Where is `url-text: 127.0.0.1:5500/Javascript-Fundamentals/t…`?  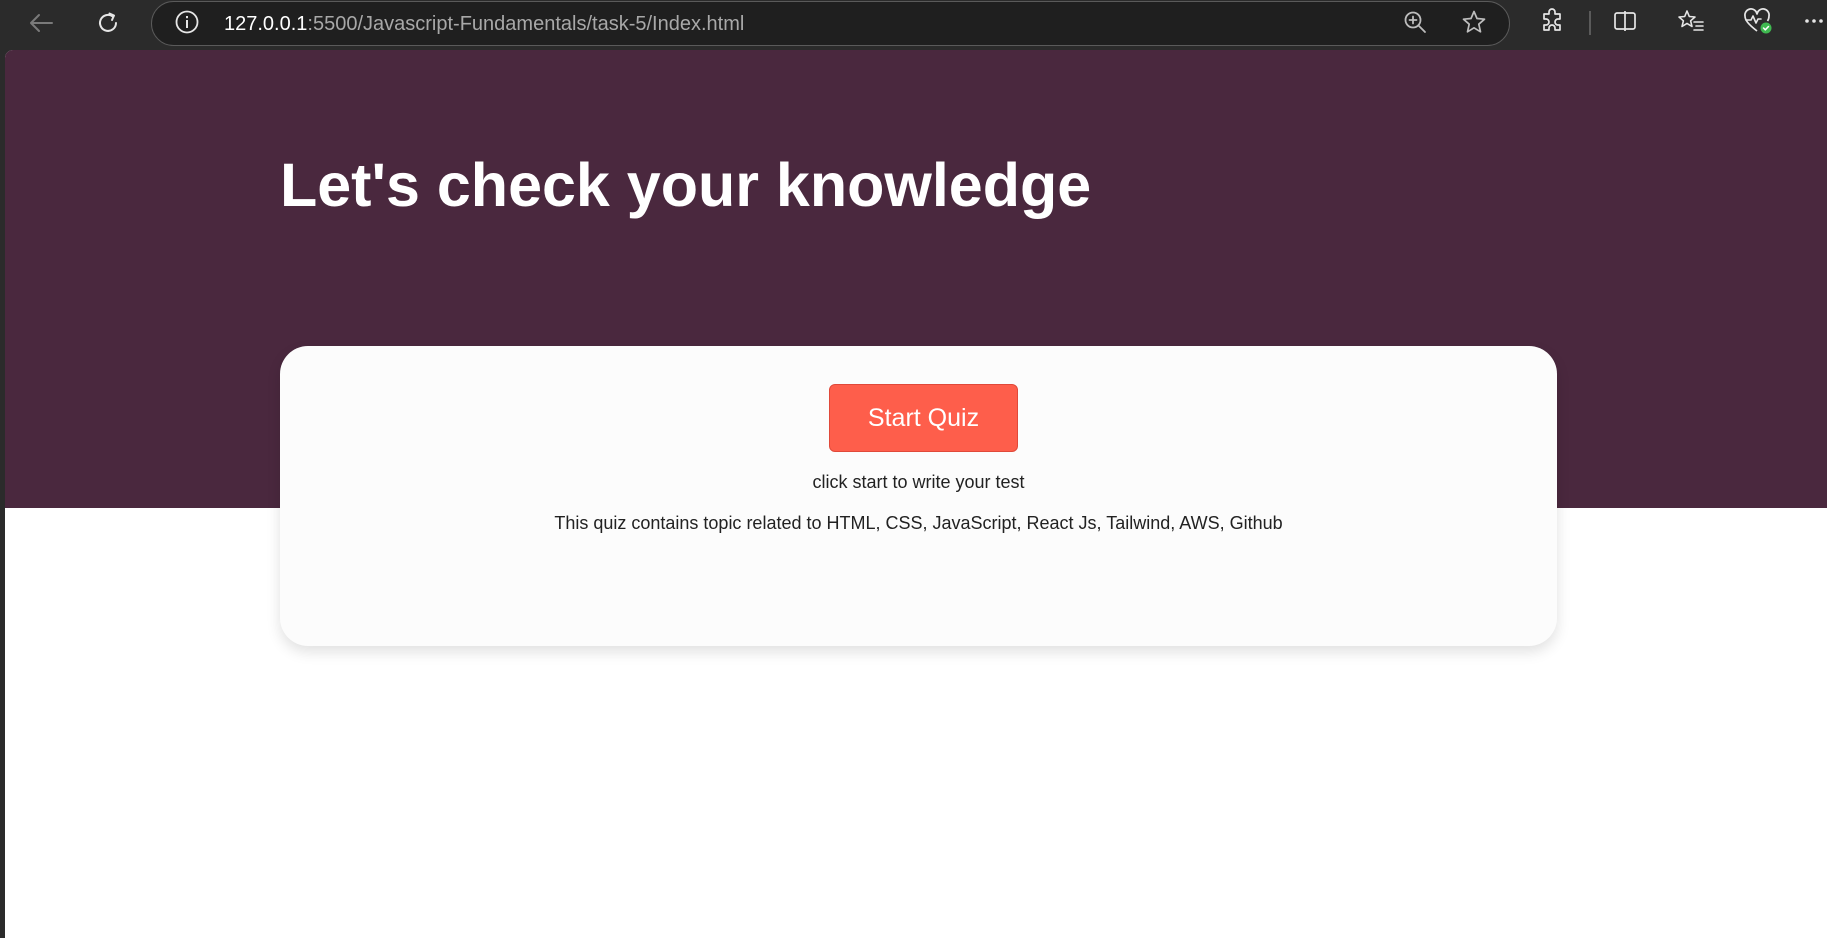 url-text: 127.0.0.1:5500/Javascript-Fundamentals/t… is located at coordinates (484, 24).